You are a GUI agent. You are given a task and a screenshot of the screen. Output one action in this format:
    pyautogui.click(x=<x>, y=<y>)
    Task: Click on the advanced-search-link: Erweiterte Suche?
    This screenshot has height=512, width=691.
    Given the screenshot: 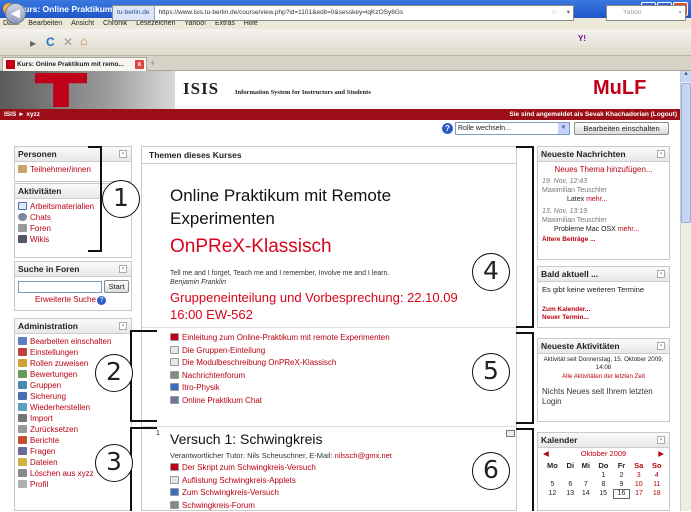 What is the action you would take?
    pyautogui.click(x=70, y=300)
    